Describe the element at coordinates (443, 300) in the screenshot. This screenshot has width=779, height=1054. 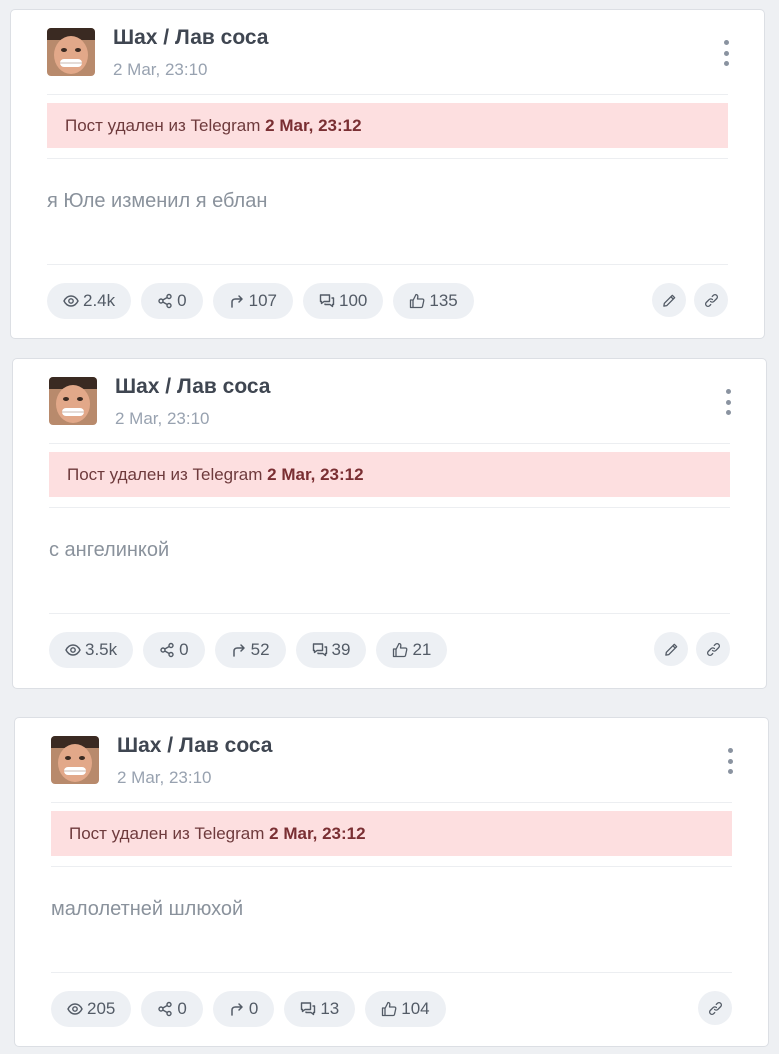
I see `likes-count: 135` at that location.